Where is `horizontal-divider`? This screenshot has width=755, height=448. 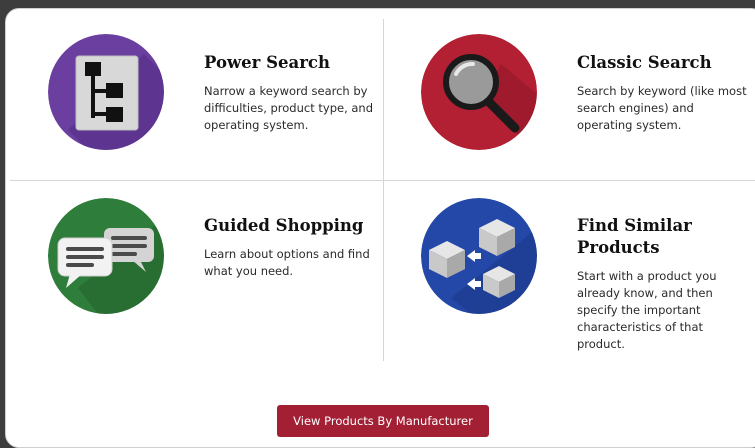
horizontal-divider is located at coordinates (382, 180).